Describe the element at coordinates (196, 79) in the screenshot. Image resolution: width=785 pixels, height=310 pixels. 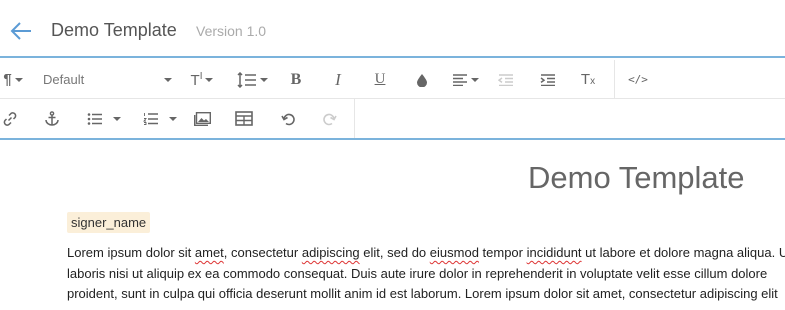
I see `text-size-icon: TI` at that location.